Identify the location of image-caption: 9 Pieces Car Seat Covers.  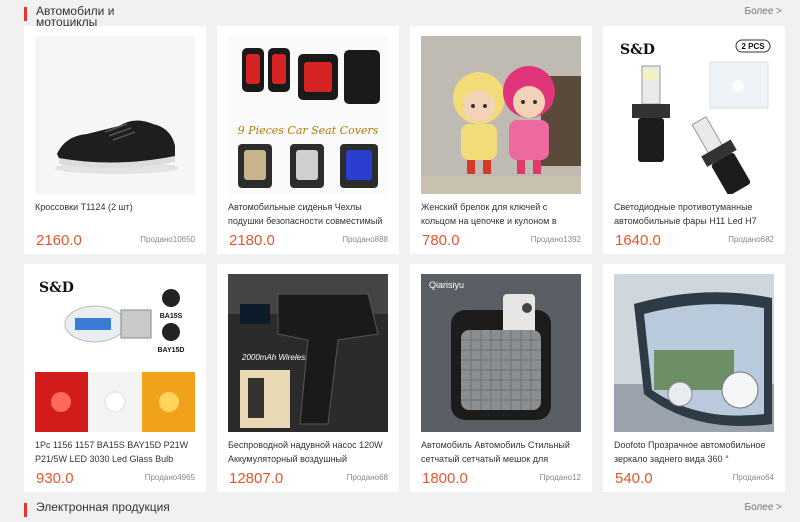
(308, 130).